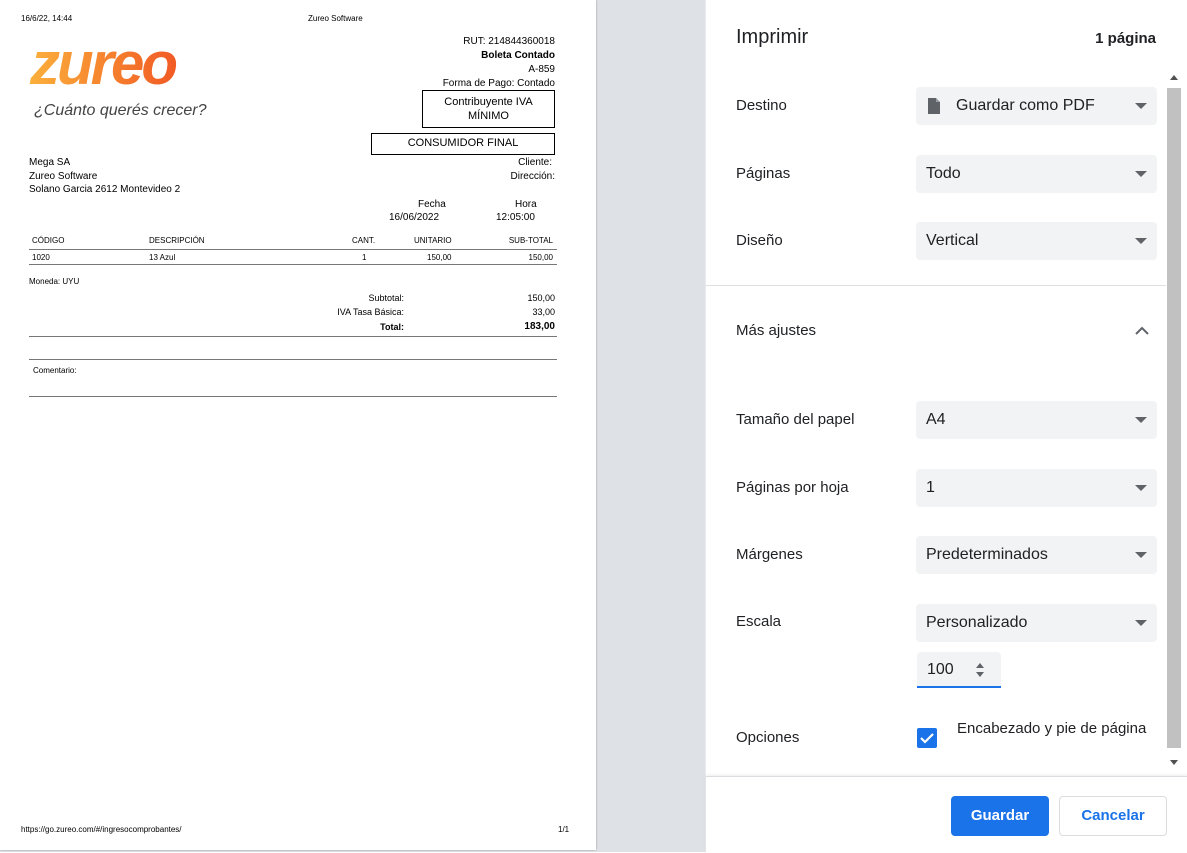 This screenshot has width=1187, height=853. Describe the element at coordinates (1125, 38) in the screenshot. I see `page-count: 1 página` at that location.